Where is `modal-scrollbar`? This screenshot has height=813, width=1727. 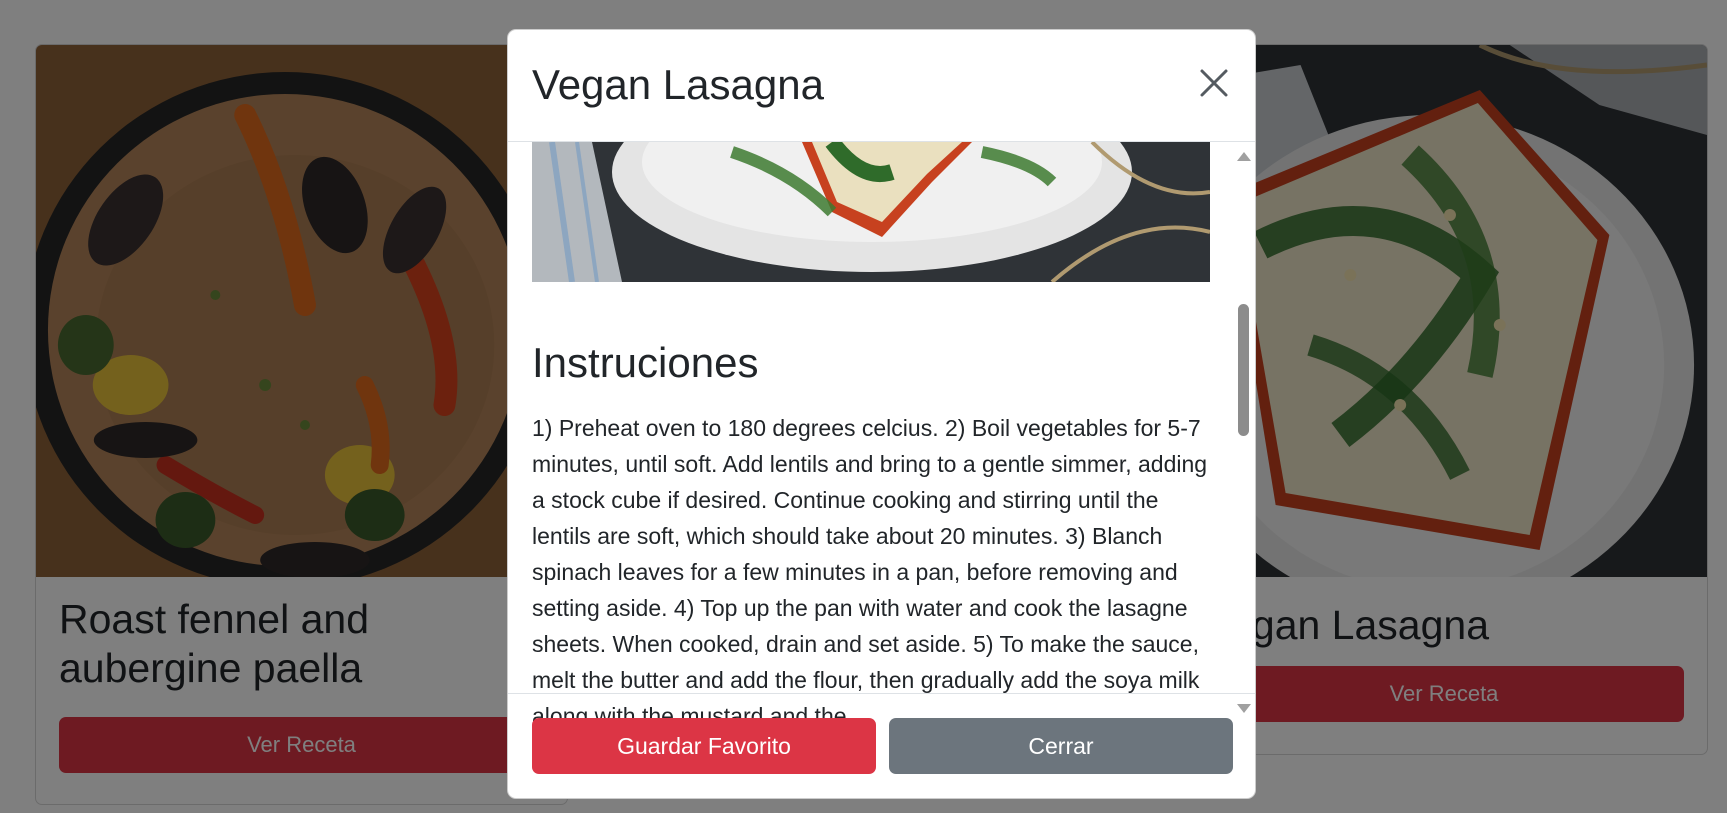 modal-scrollbar is located at coordinates (1244, 432).